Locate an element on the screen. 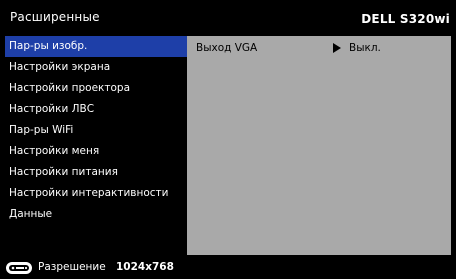 Image resolution: width=456 pixels, height=279 pixels. sidebar-item-menu-settings: Настройки меня is located at coordinates (96, 151).